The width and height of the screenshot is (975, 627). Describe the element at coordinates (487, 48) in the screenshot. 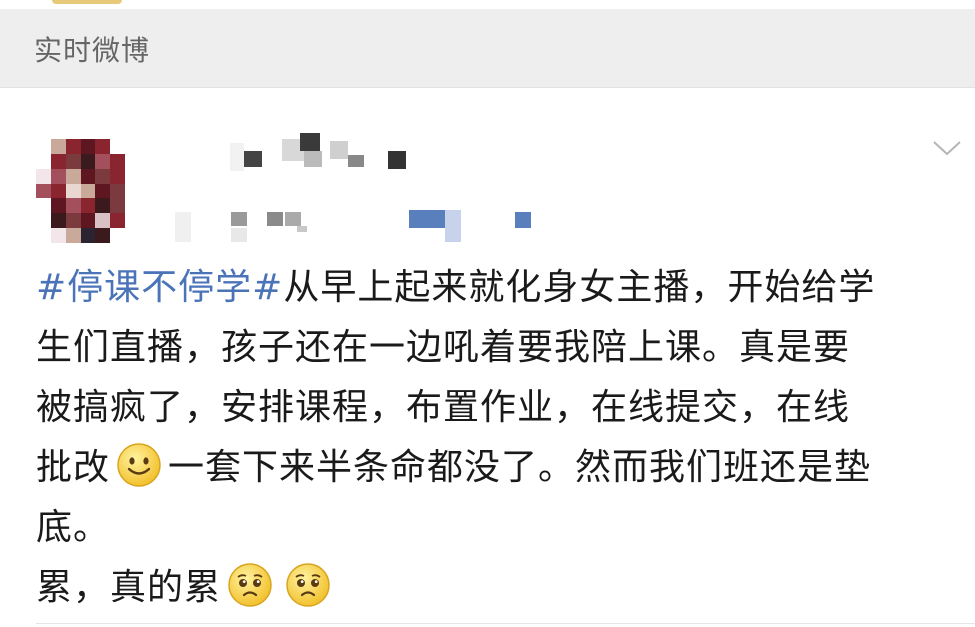

I see `section-header: 实时微博` at that location.